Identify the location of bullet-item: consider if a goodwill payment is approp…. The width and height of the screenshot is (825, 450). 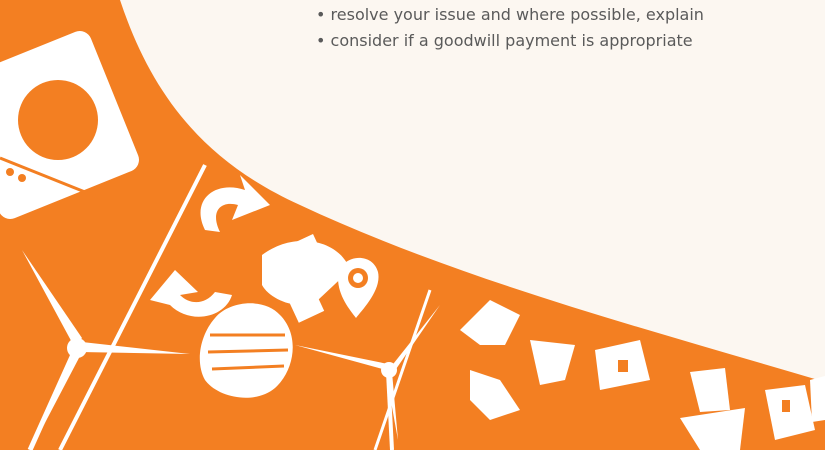
(510, 41).